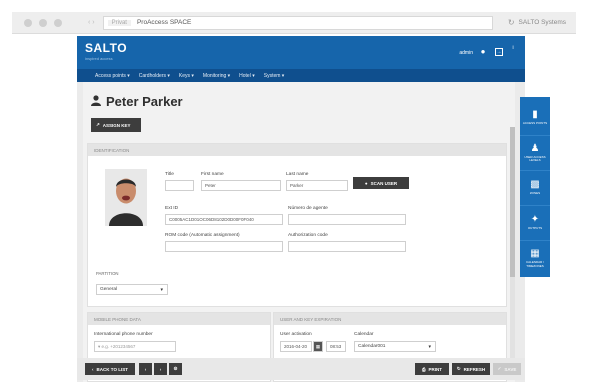 The width and height of the screenshot is (589, 392). I want to click on previous-button: ‹, so click(145, 369).